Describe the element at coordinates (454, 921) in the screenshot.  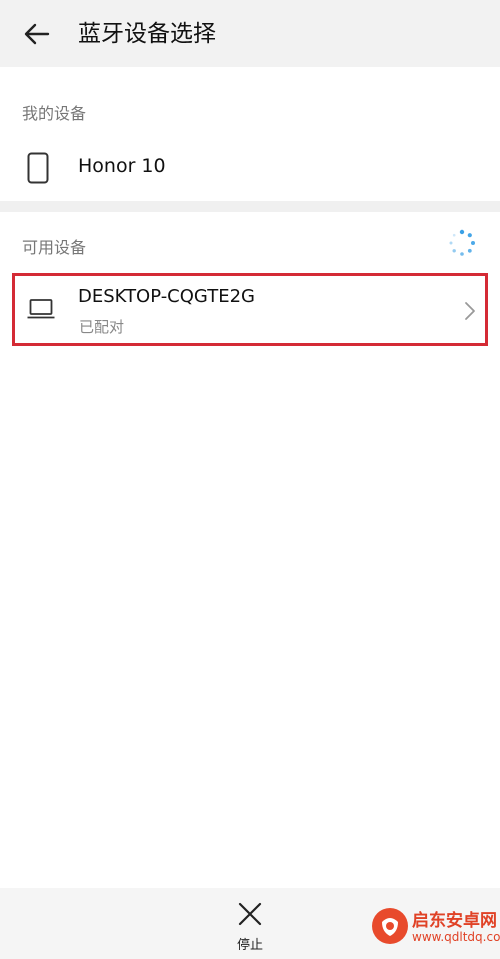
I see `watermark-title: 启东安卓网` at that location.